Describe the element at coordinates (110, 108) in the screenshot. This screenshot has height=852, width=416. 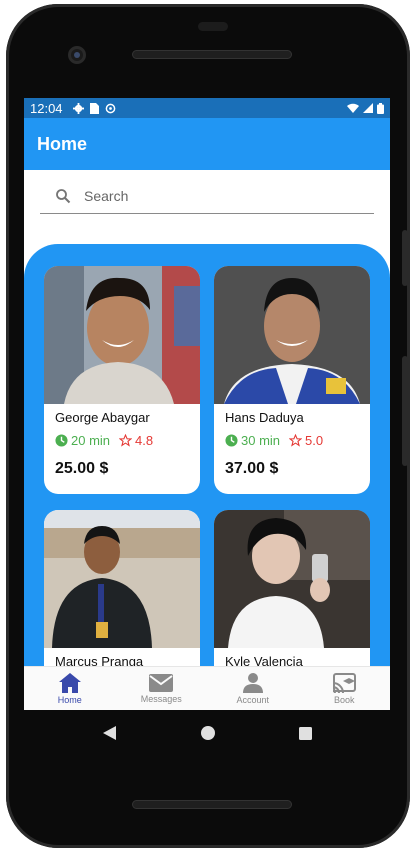
I see `sync-icon` at that location.